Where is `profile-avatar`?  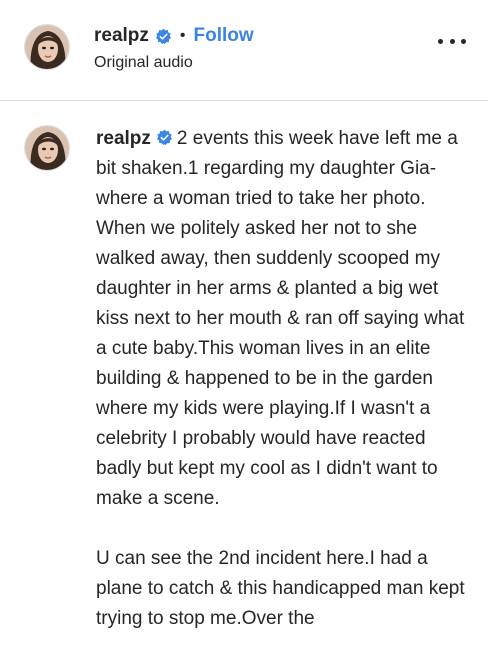
profile-avatar is located at coordinates (47, 47).